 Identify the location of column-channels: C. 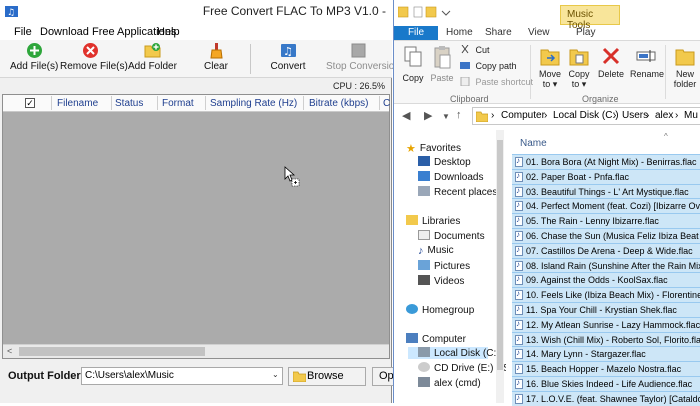
(386, 103).